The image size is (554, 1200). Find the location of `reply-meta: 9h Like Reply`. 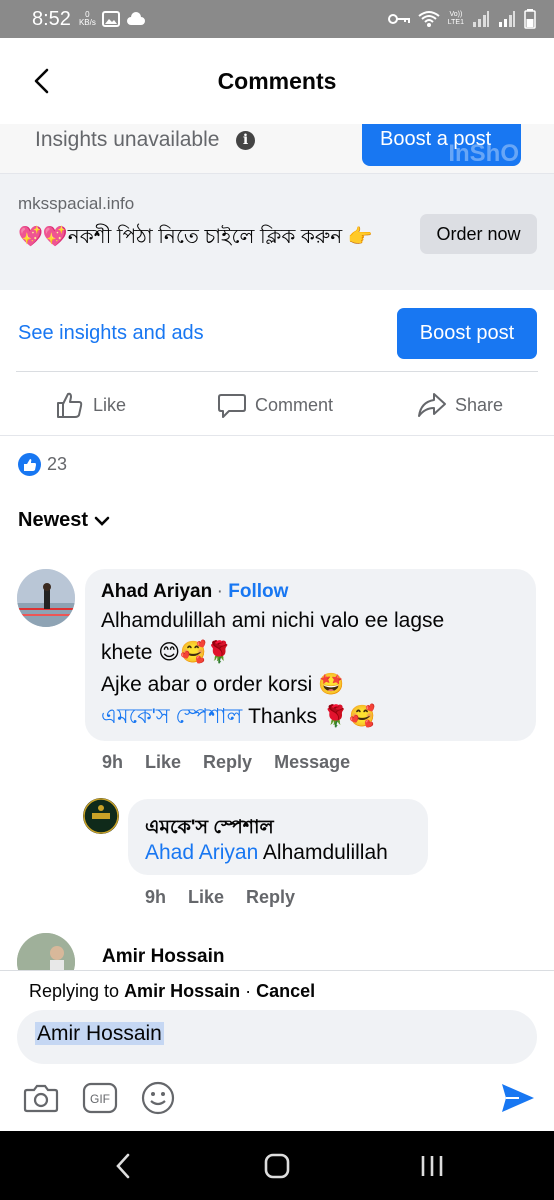

reply-meta: 9h Like Reply is located at coordinates (220, 897).